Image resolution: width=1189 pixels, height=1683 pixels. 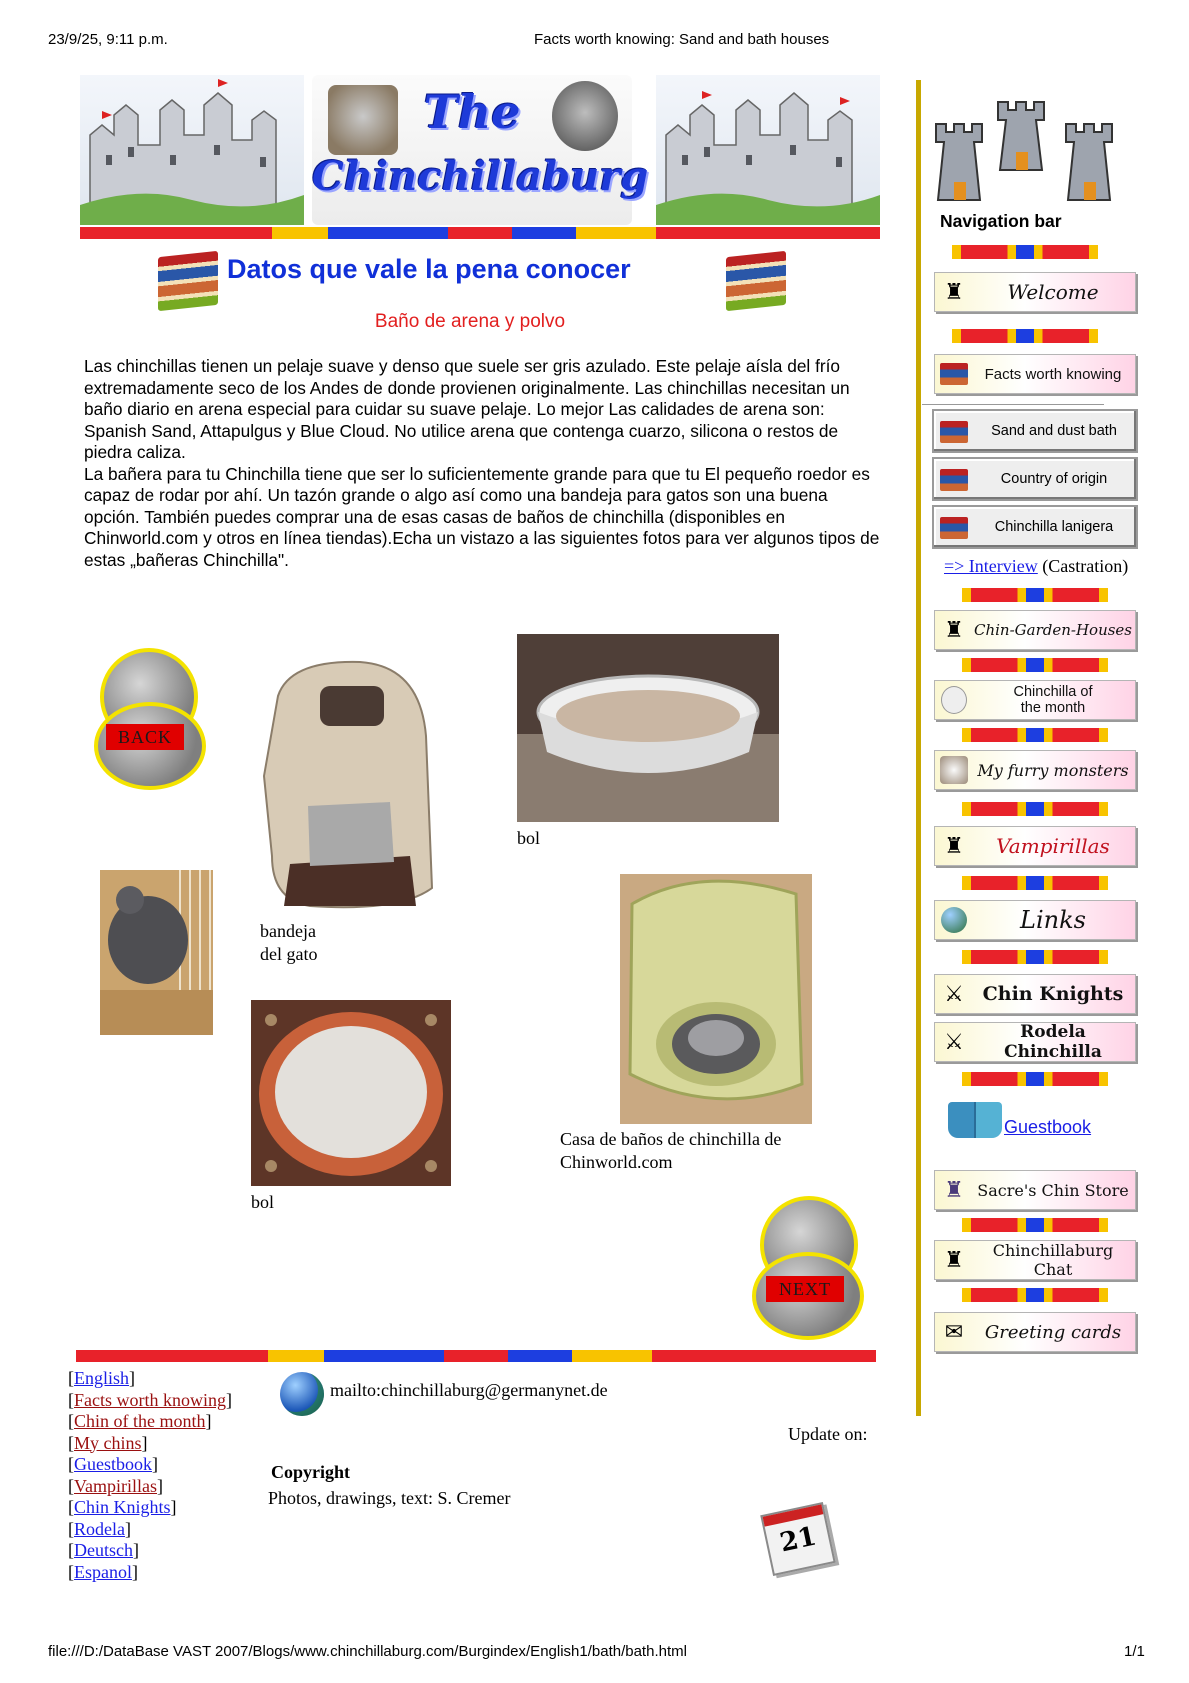 I want to click on nav-chinchilla-of-the-month: Chinchilla of the month, so click(x=1035, y=700).